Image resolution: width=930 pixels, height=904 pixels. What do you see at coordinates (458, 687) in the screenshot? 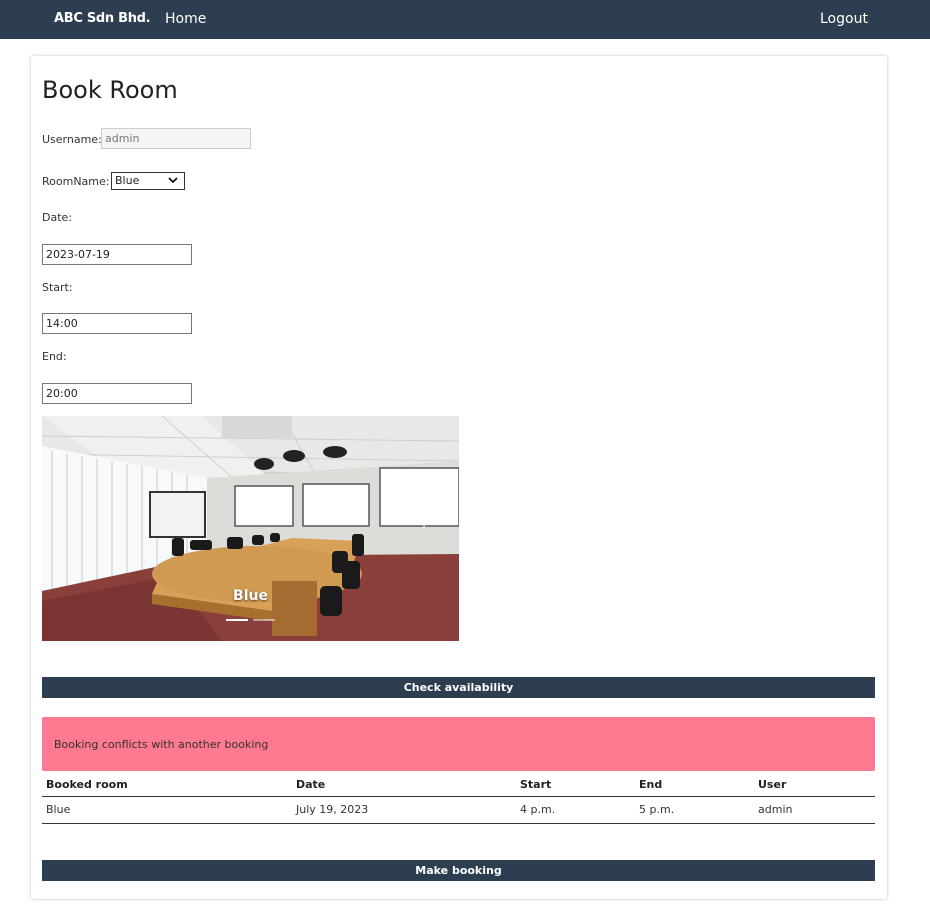
I see `check-availability-button: Check availability` at bounding box center [458, 687].